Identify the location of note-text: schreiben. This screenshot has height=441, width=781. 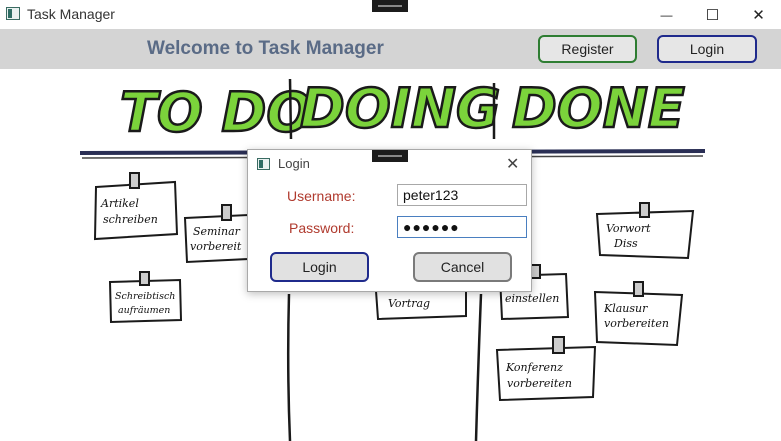
(130, 219).